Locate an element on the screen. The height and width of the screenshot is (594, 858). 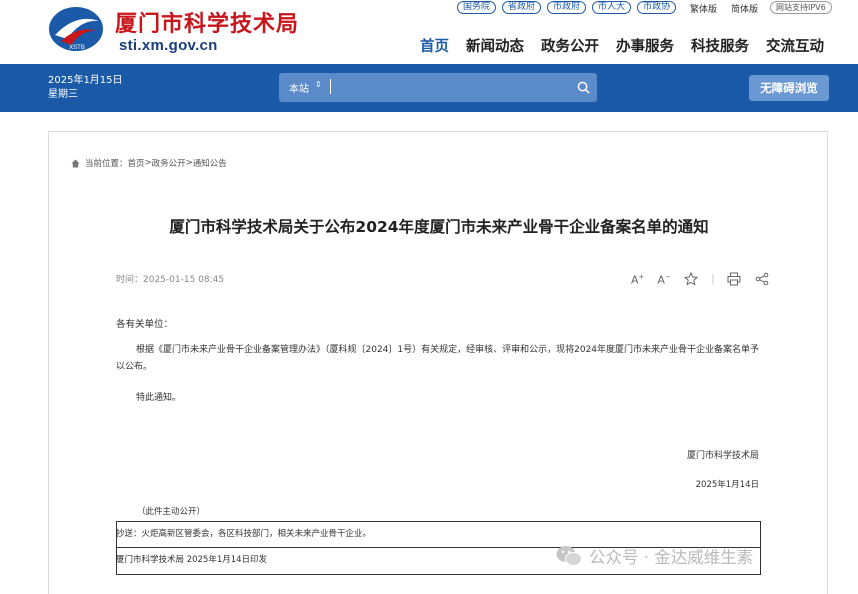
breadcrumb-notices: 通知公告 is located at coordinates (210, 163).